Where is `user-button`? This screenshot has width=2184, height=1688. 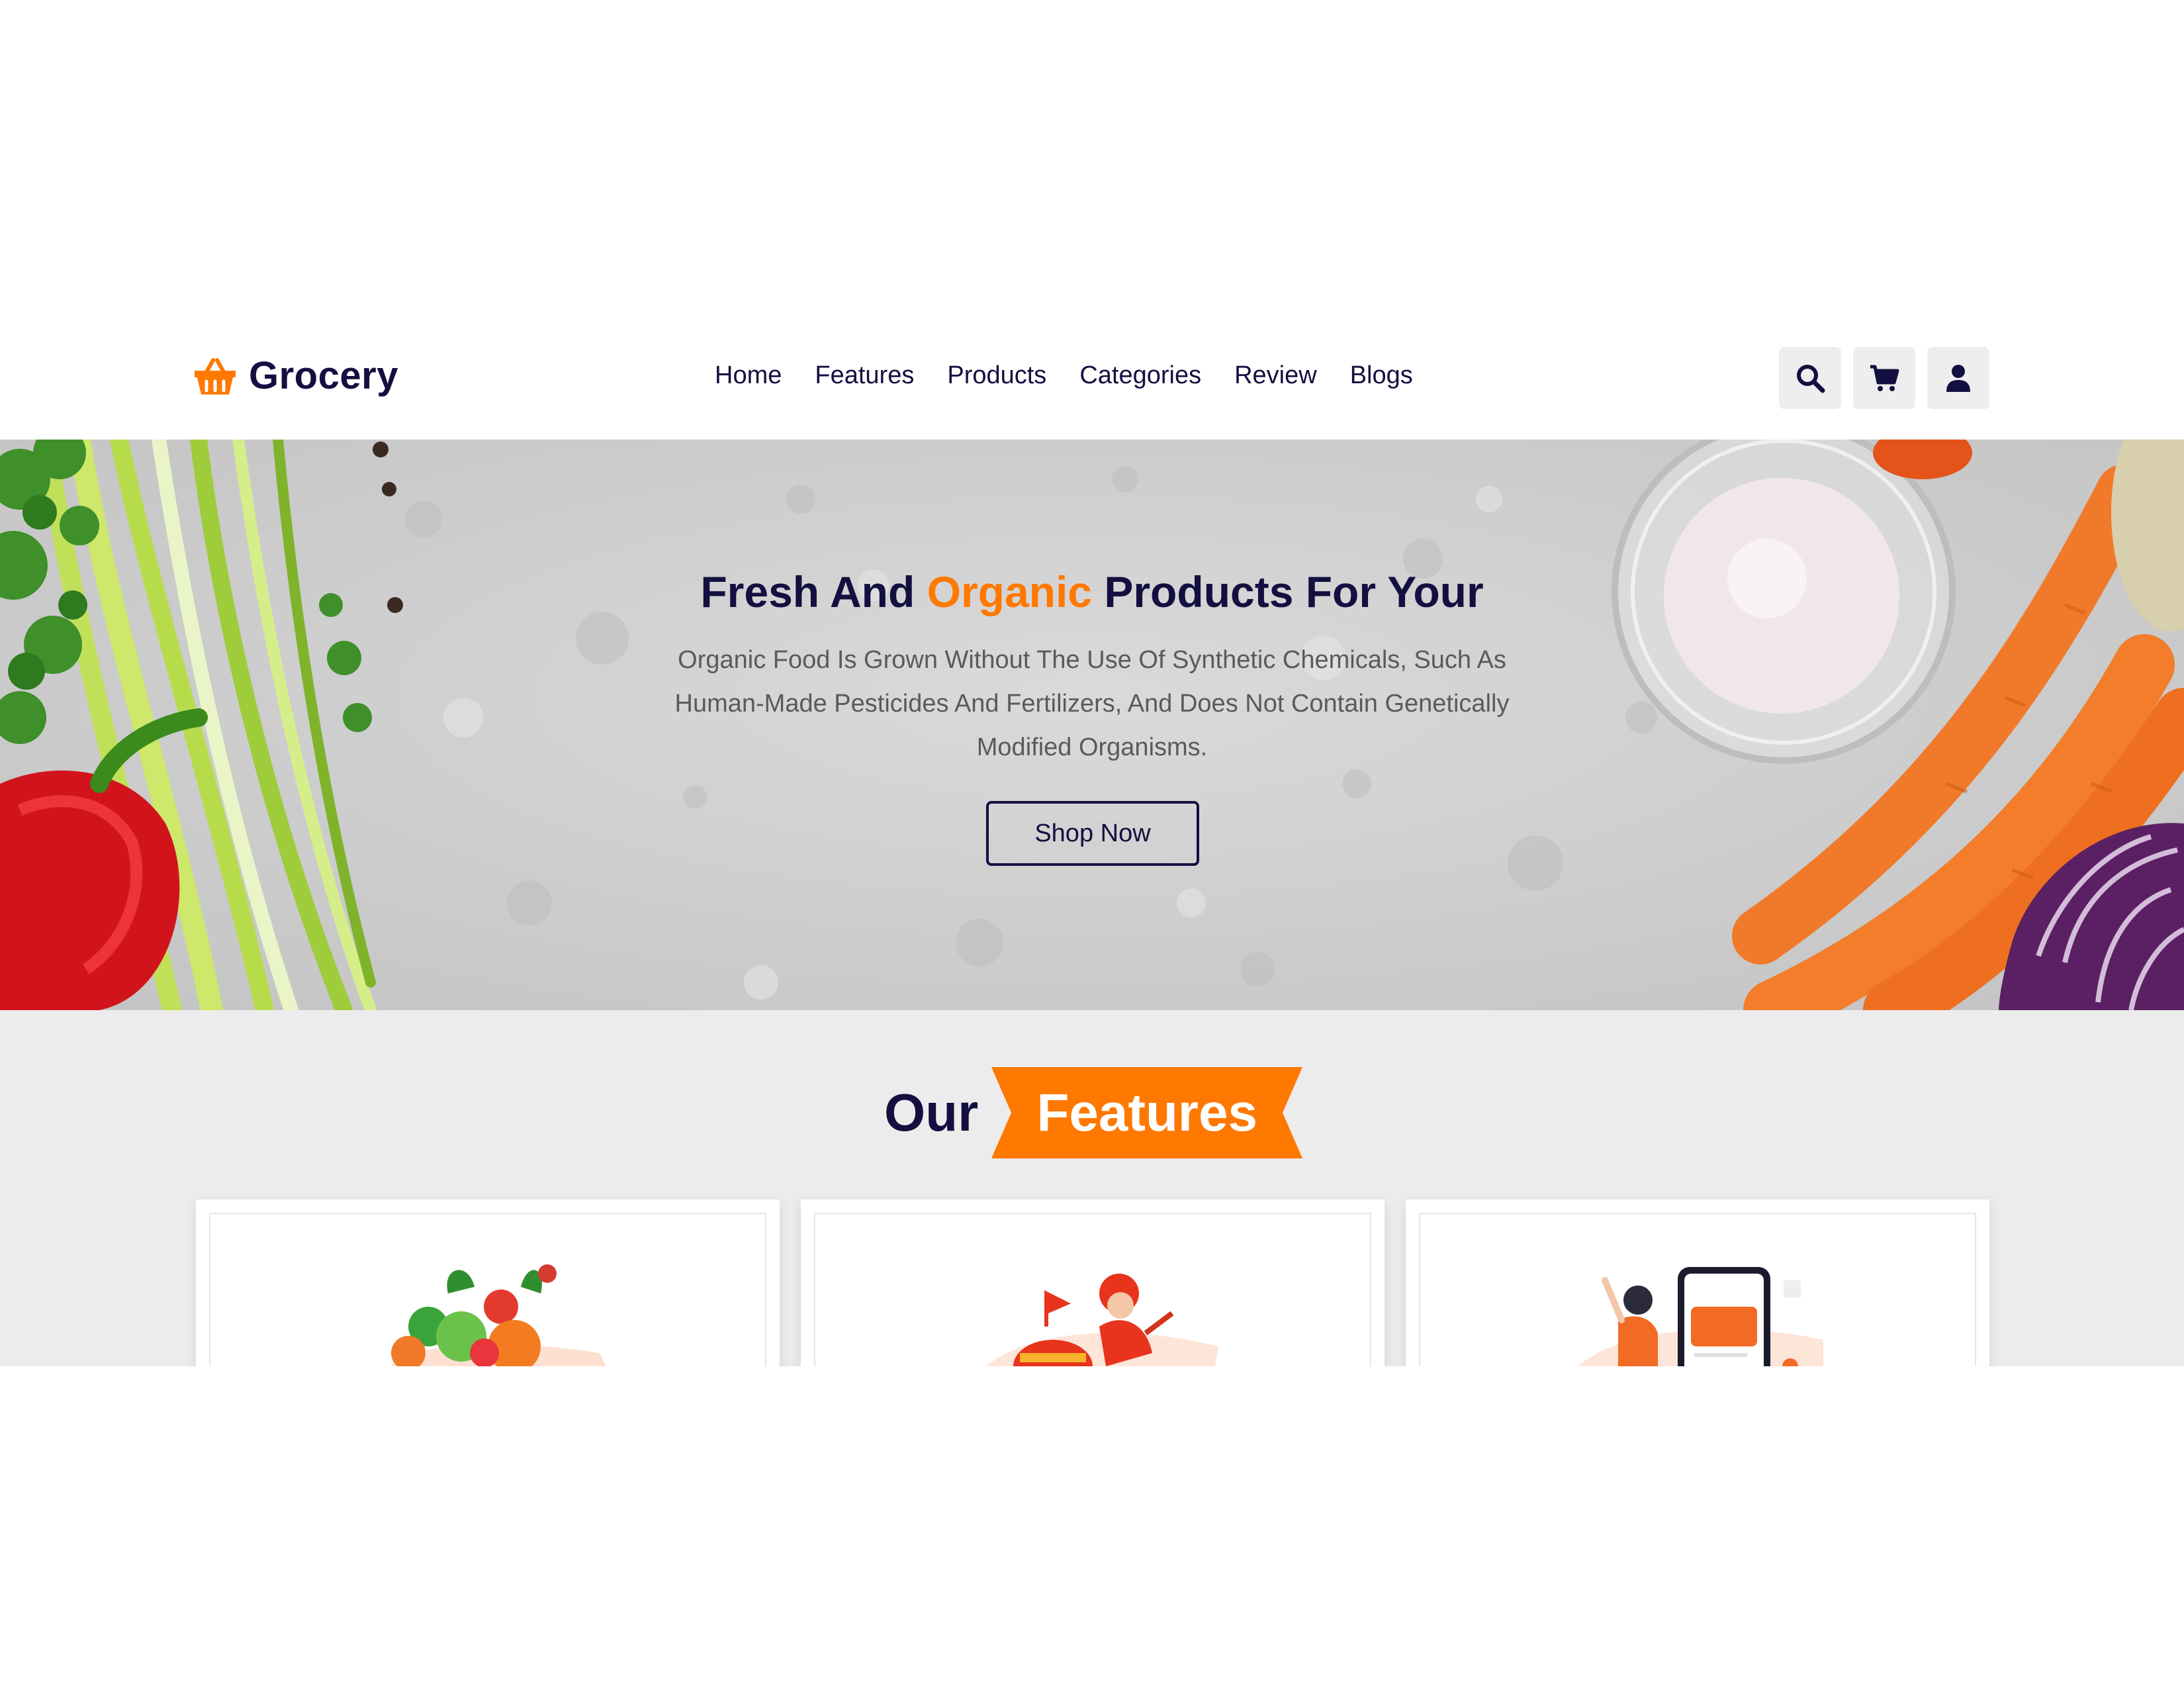
user-button is located at coordinates (1958, 378).